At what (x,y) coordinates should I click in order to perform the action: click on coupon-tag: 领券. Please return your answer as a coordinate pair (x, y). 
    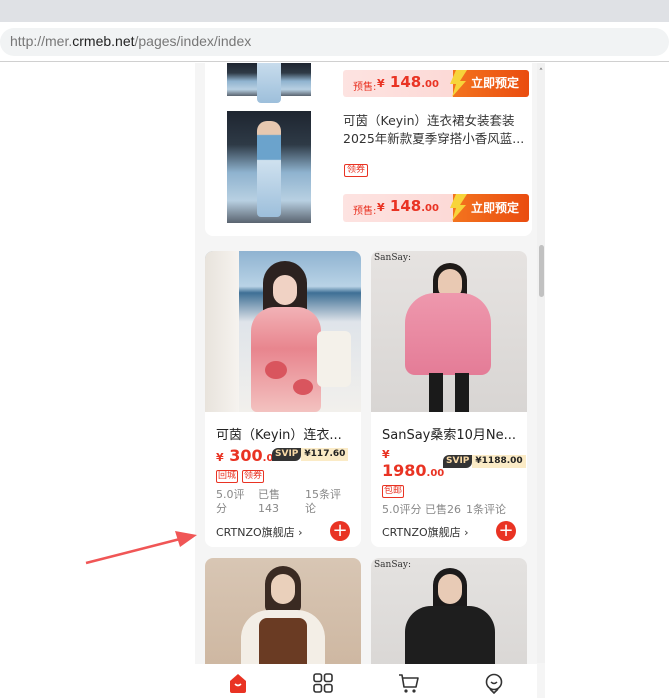
    Looking at the image, I should click on (356, 170).